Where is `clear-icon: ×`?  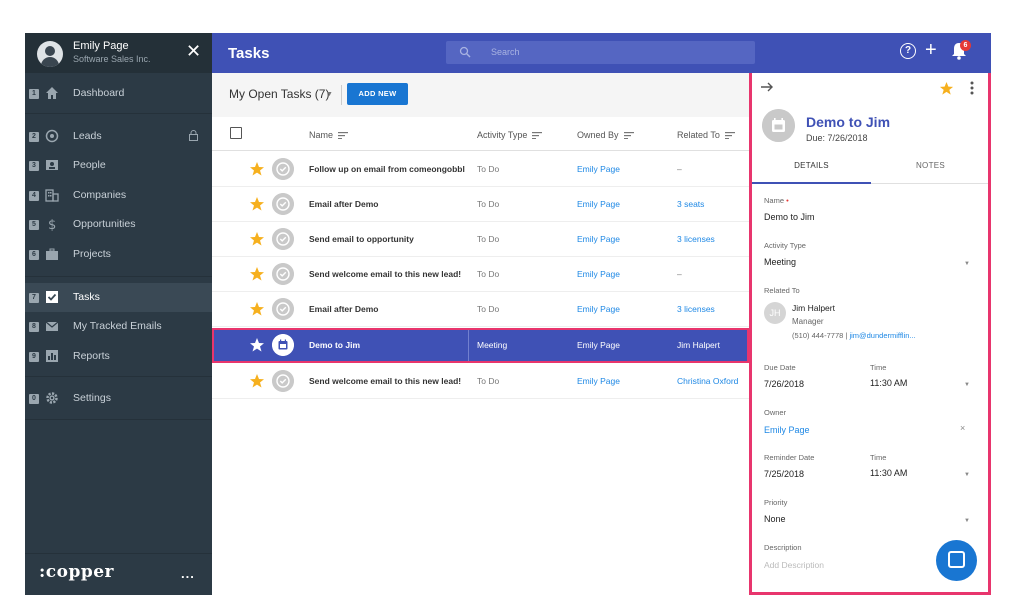 clear-icon: × is located at coordinates (962, 428).